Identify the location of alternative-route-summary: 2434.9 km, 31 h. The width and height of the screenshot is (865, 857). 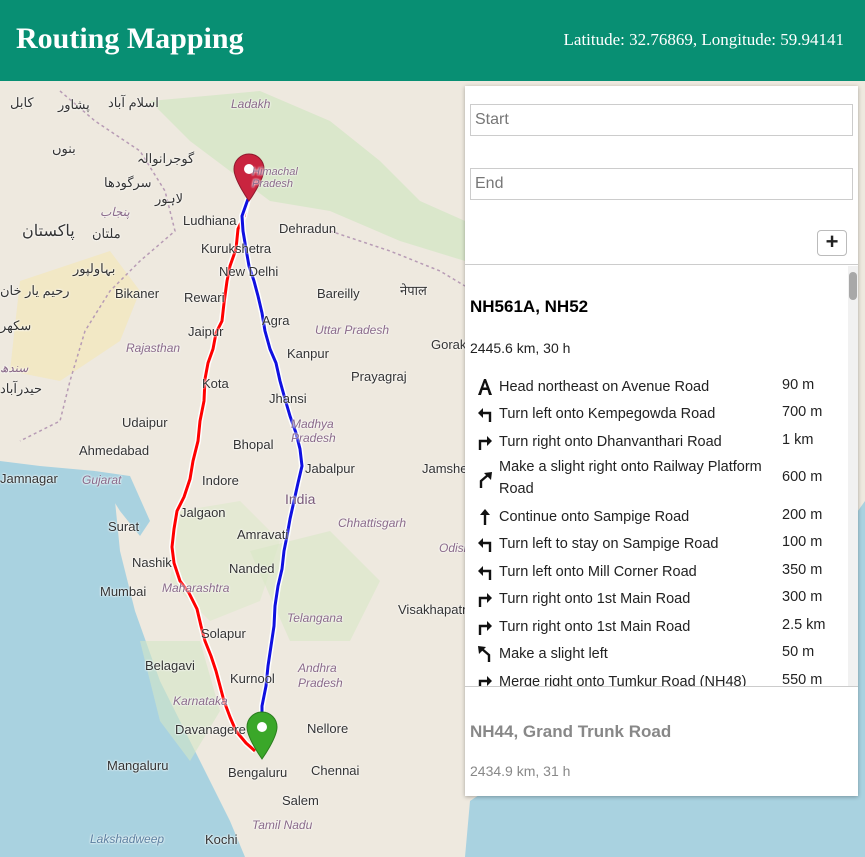
(520, 771).